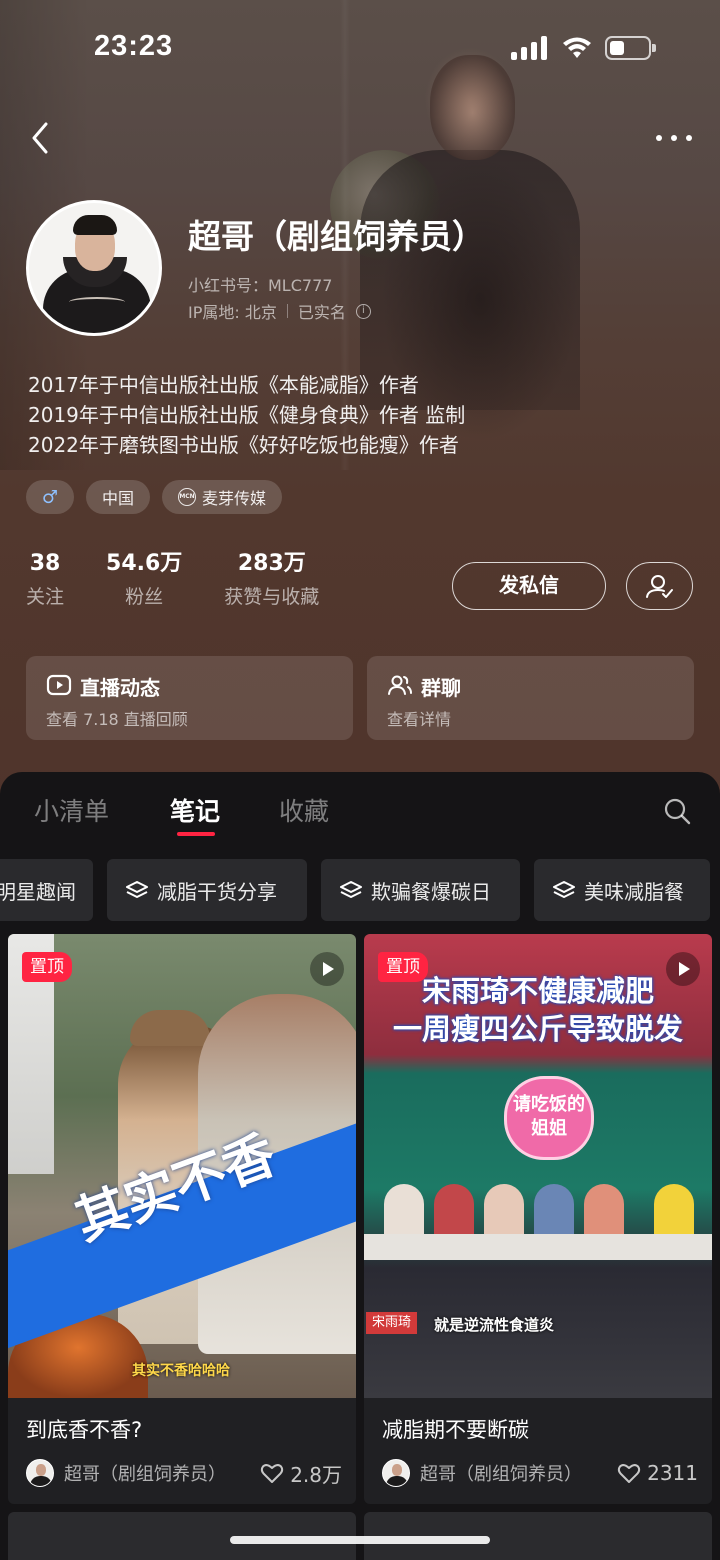  What do you see at coordinates (181, 1371) in the screenshot?
I see `thumbnail-subtitle: 其实不香哈哈哈` at bounding box center [181, 1371].